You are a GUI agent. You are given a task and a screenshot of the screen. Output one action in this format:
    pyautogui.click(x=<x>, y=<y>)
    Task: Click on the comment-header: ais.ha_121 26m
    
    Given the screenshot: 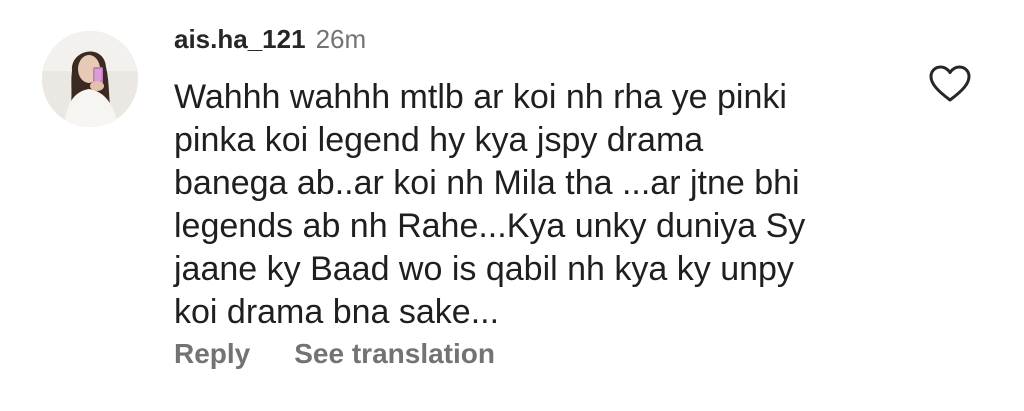 What is the action you would take?
    pyautogui.click(x=270, y=42)
    